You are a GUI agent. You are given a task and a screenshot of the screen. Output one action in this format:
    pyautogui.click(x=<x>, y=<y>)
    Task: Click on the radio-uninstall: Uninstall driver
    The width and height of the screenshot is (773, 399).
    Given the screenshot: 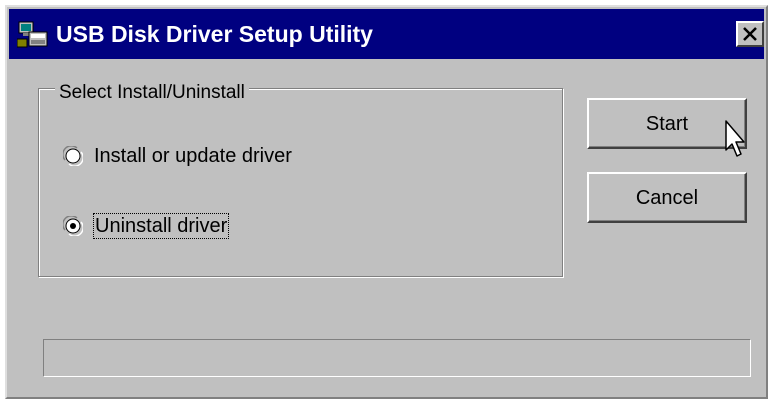 What is the action you would take?
    pyautogui.click(x=146, y=226)
    